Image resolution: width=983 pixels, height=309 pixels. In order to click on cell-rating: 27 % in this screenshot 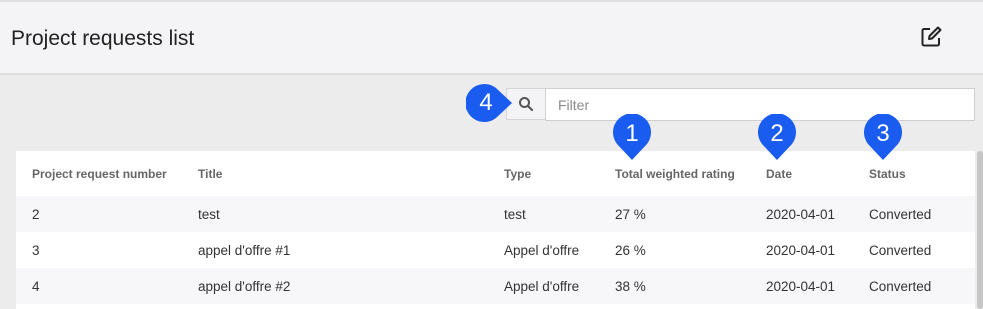, I will do `click(630, 214)`.